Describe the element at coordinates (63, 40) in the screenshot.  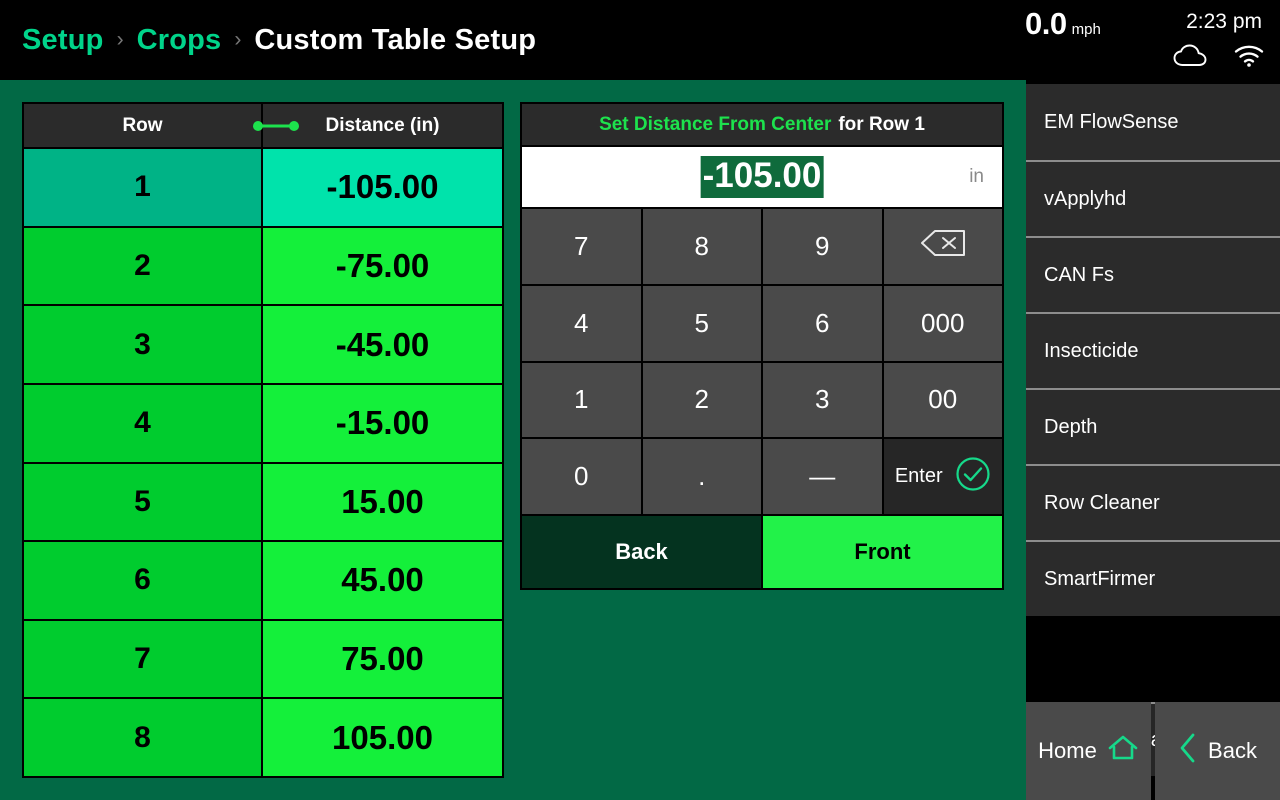
I see `breadcrumb-item-setup: Setup` at that location.